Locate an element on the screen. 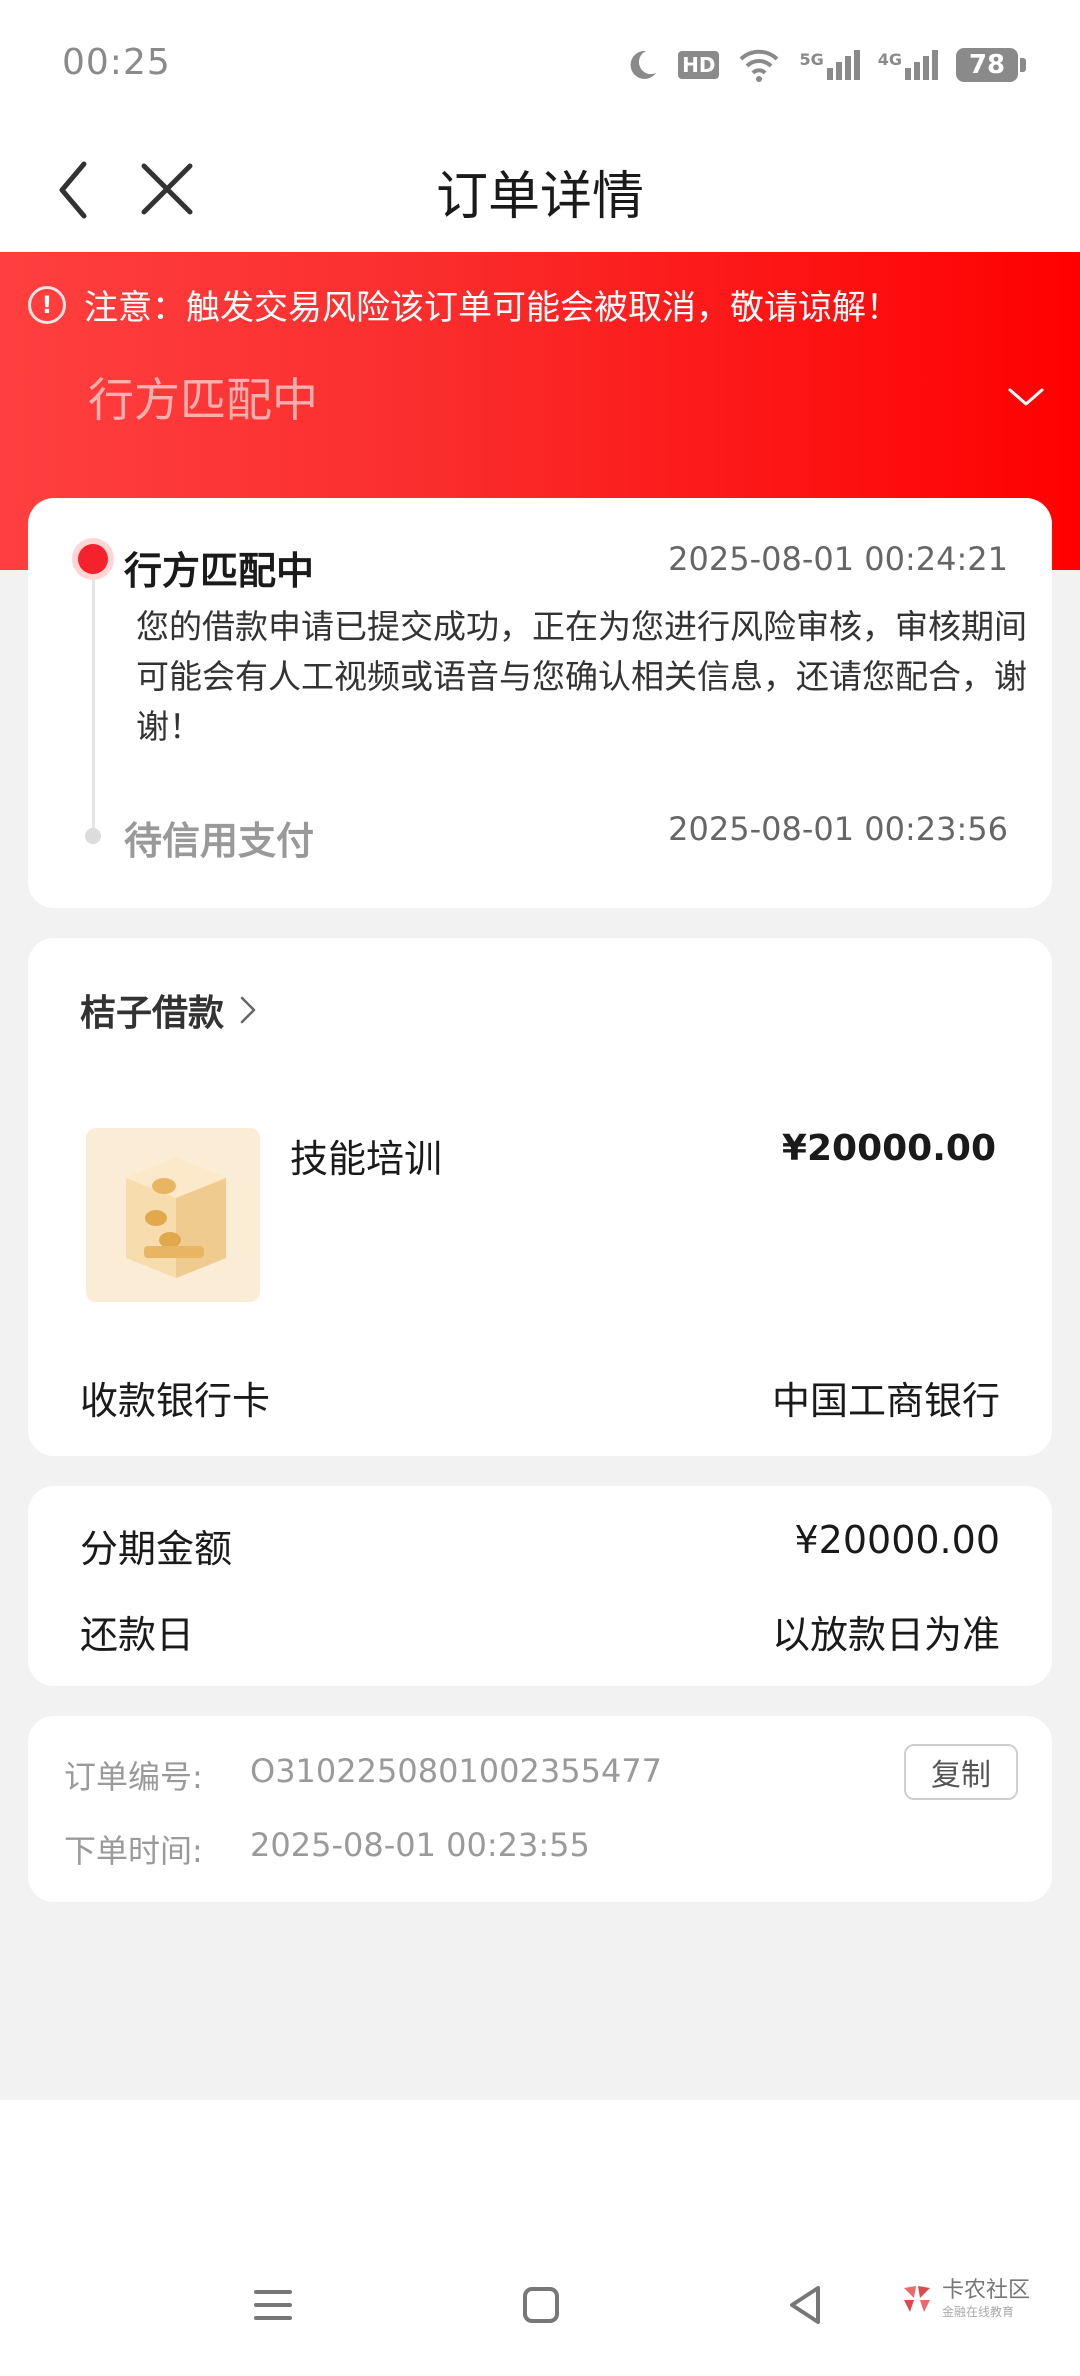 This screenshot has height=2376, width=1080. order-number-row: 订单编号: O3102250801002355477 is located at coordinates (363, 1775).